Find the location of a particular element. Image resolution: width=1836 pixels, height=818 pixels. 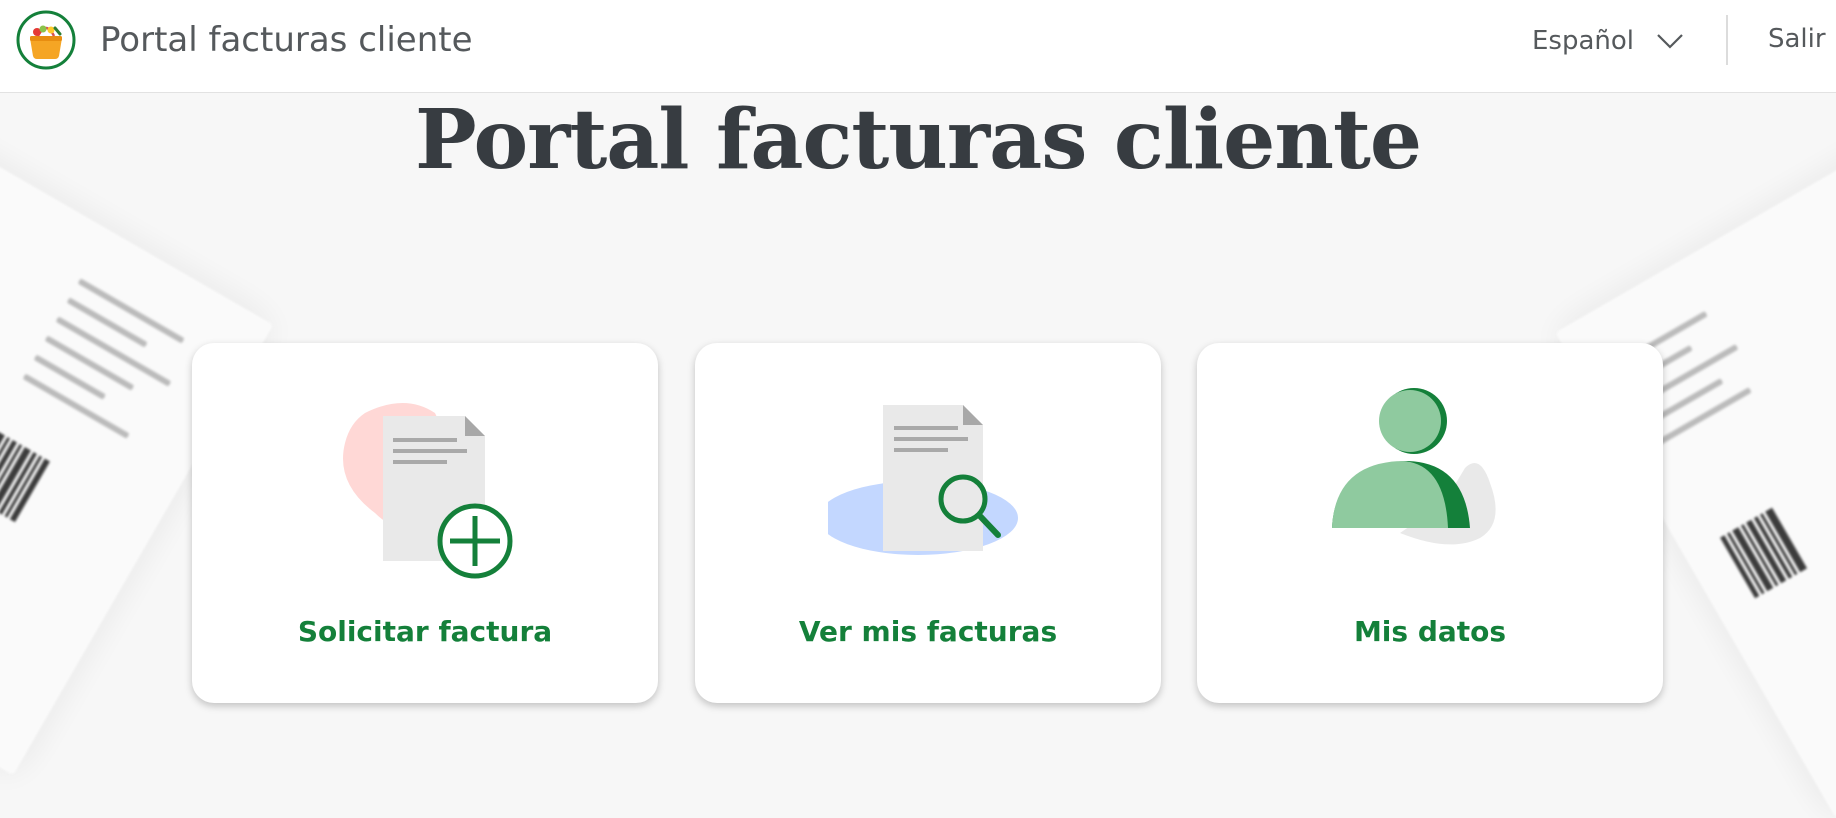

request-invoice-card: Solicitar factura is located at coordinates (425, 523).